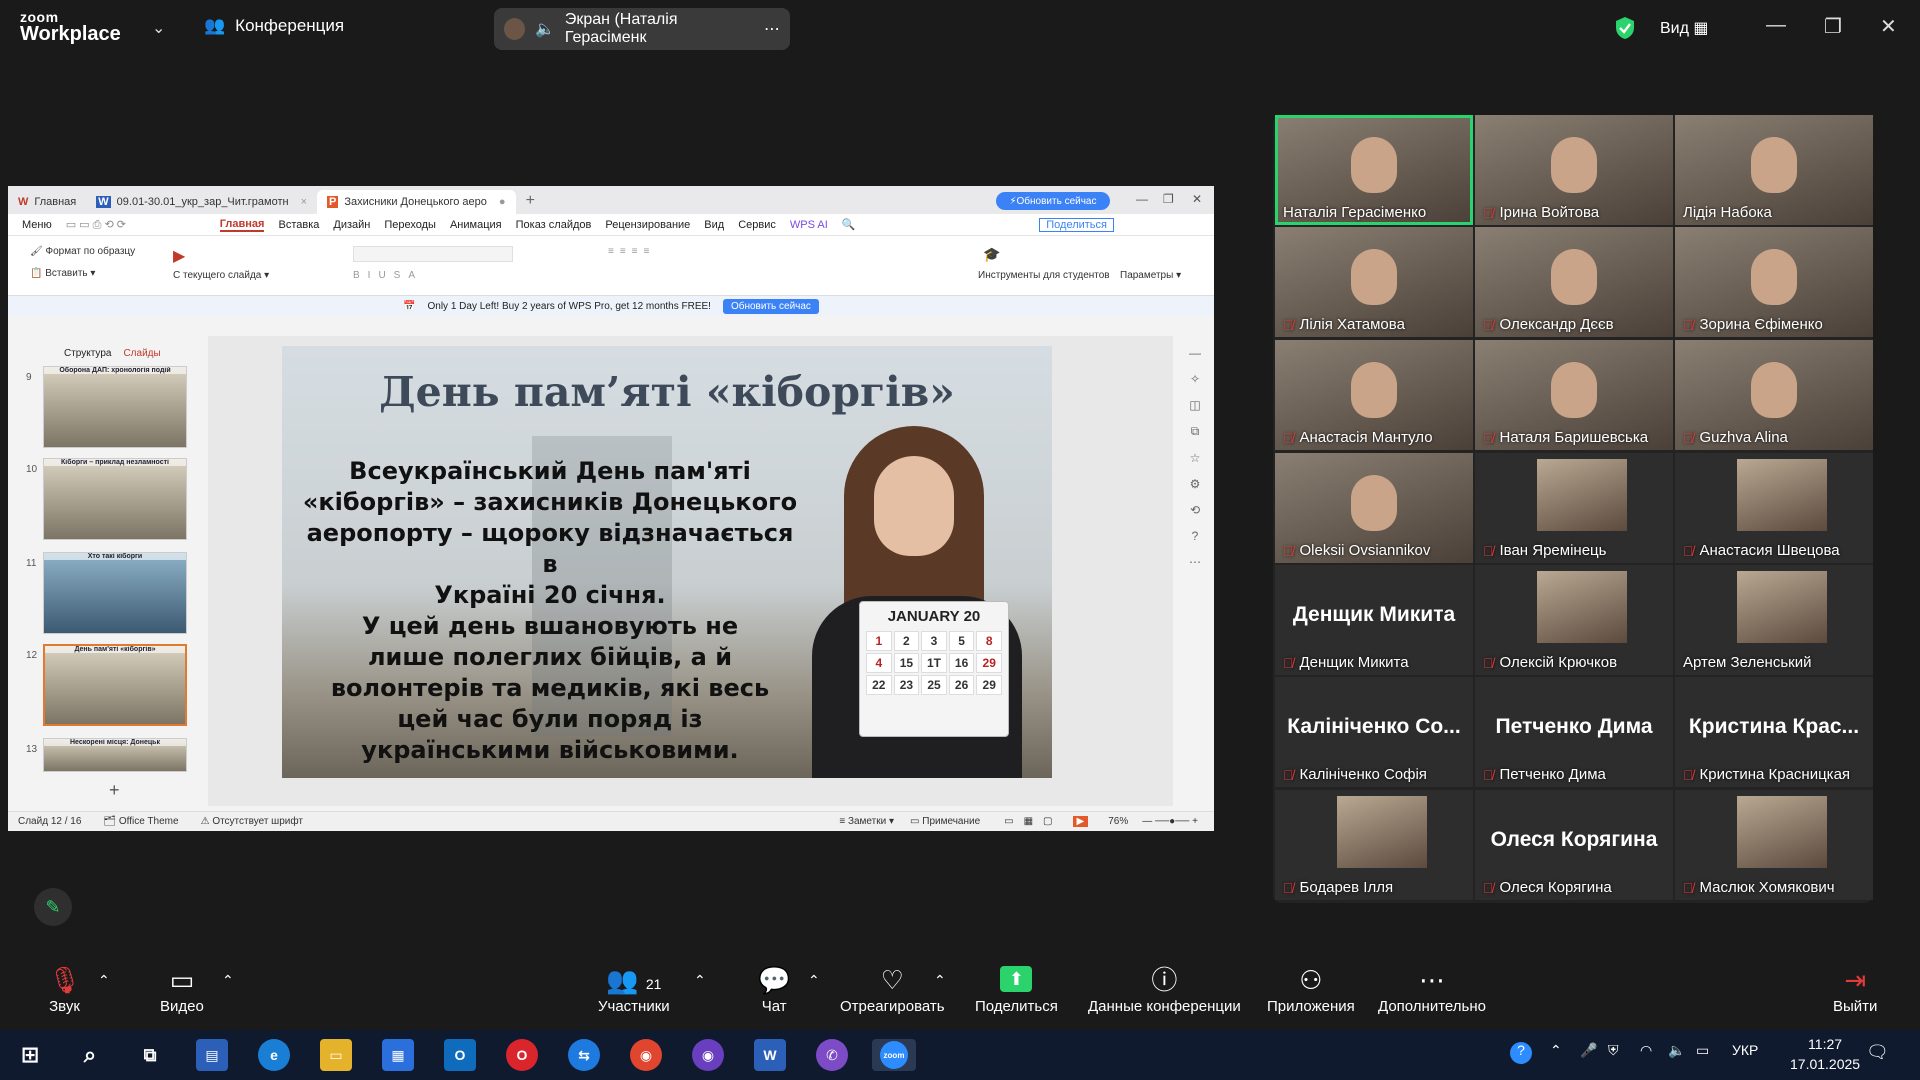 The width and height of the screenshot is (1920, 1080). I want to click on participant-tile: Денщик Микита 🎙̸ Денщик Микита, so click(1374, 620).